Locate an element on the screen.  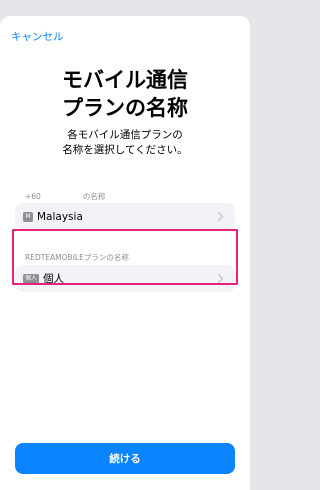
page-subtitle-line-2: 名称を選択してください。 is located at coordinates (125, 150).